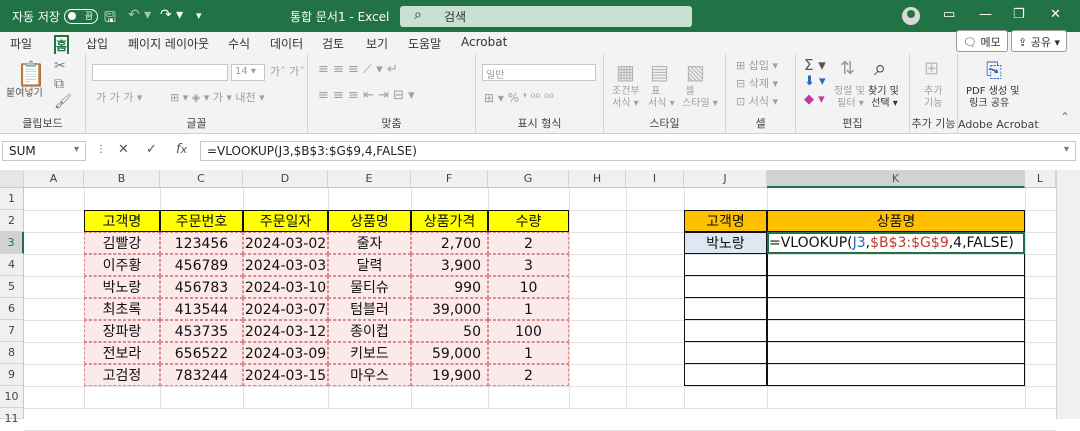 This screenshot has height=431, width=1080. What do you see at coordinates (449, 243) in the screenshot?
I see `table-cell: 2,700` at bounding box center [449, 243].